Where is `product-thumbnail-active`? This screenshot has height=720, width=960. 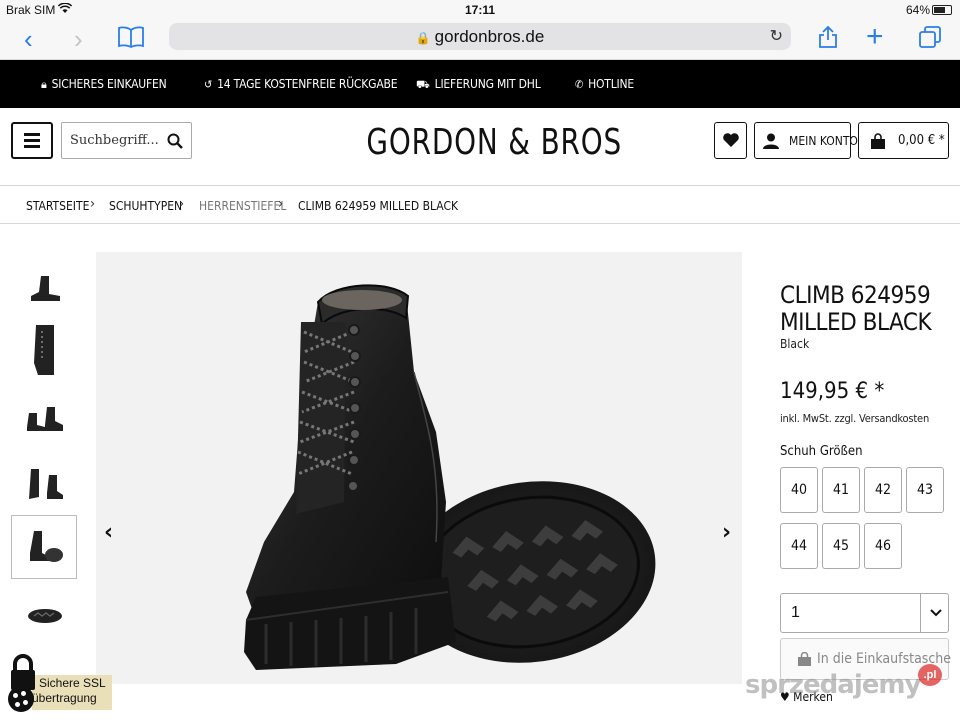
product-thumbnail-active is located at coordinates (44, 547).